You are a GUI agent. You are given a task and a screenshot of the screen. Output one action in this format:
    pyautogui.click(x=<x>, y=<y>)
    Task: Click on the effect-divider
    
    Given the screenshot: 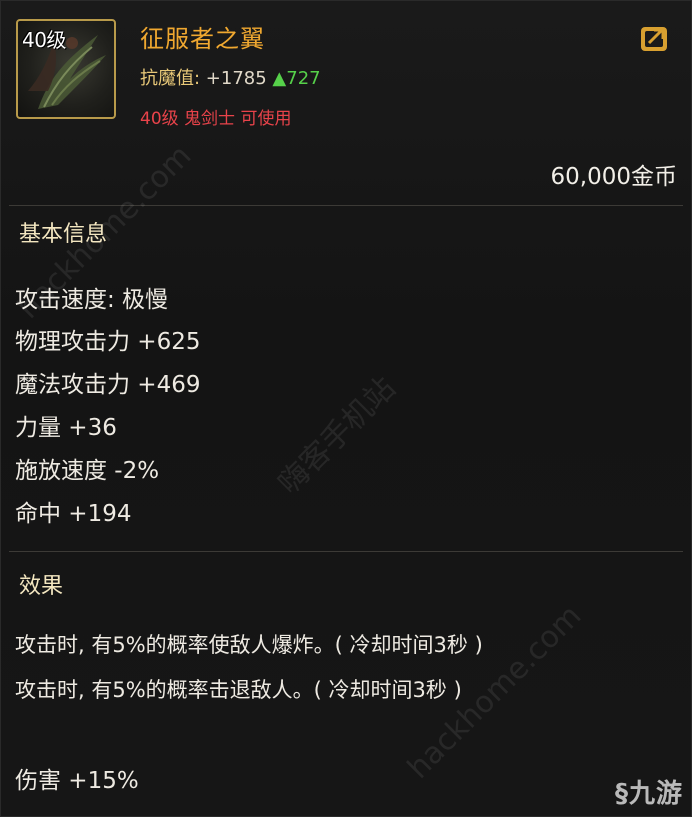 What is the action you would take?
    pyautogui.click(x=346, y=551)
    